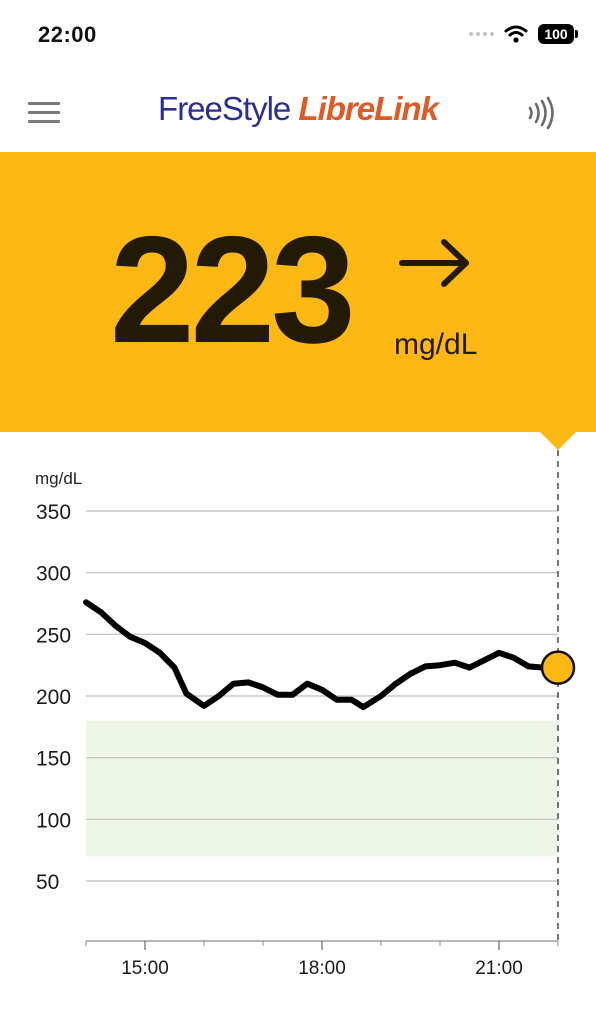  Describe the element at coordinates (481, 34) in the screenshot. I see `cellular-signal-icon` at that location.